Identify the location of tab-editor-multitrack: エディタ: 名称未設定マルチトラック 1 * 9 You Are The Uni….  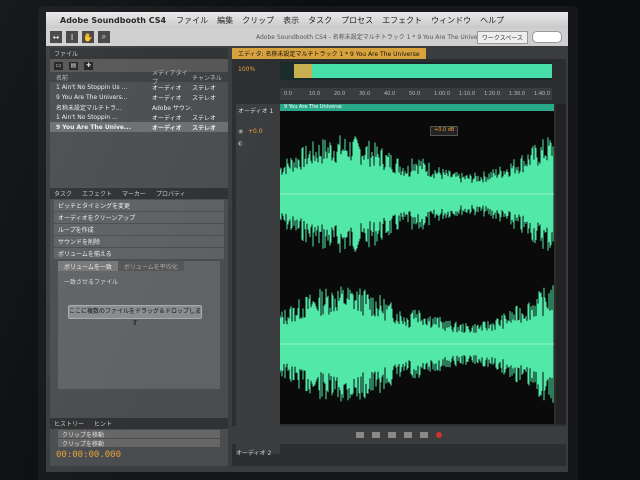
(329, 53).